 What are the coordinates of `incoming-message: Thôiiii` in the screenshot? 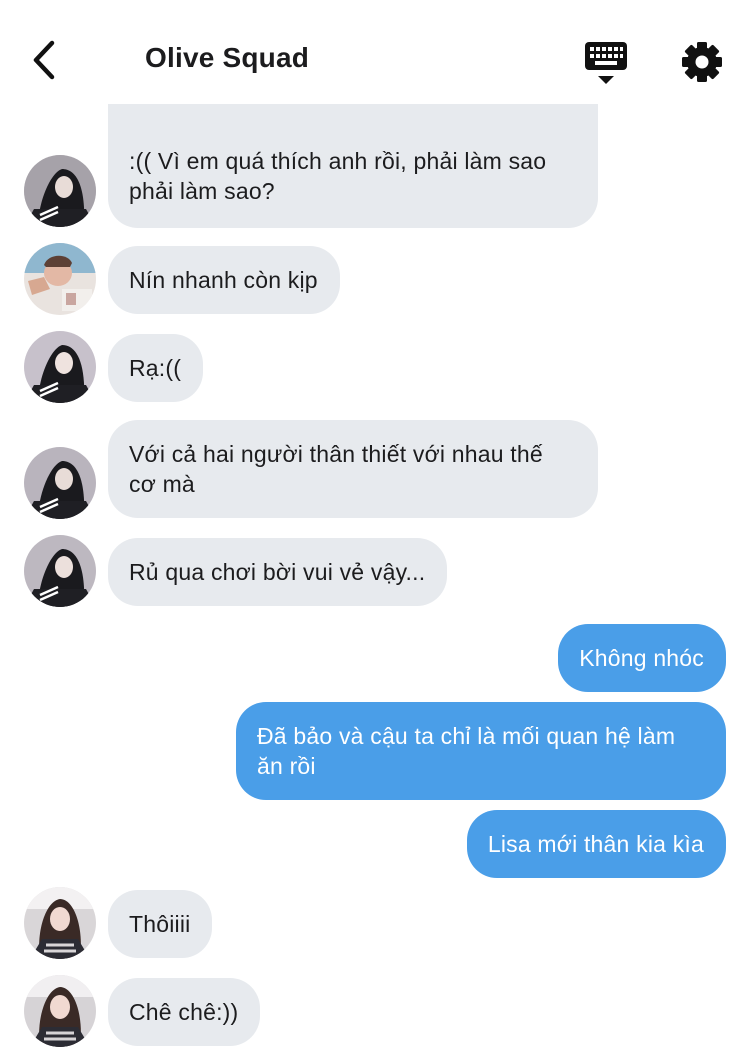 It's located at (160, 924).